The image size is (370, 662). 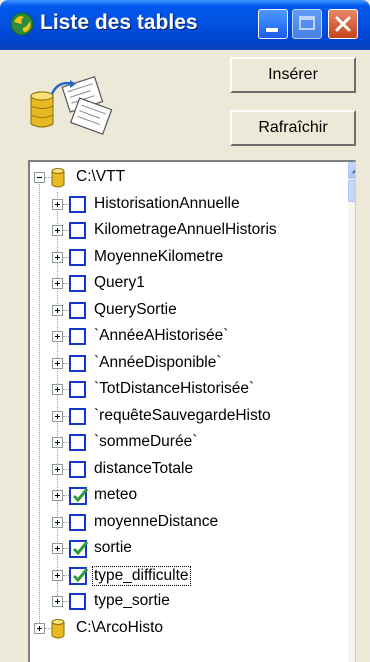 I want to click on minimize-icon, so click(x=272, y=30).